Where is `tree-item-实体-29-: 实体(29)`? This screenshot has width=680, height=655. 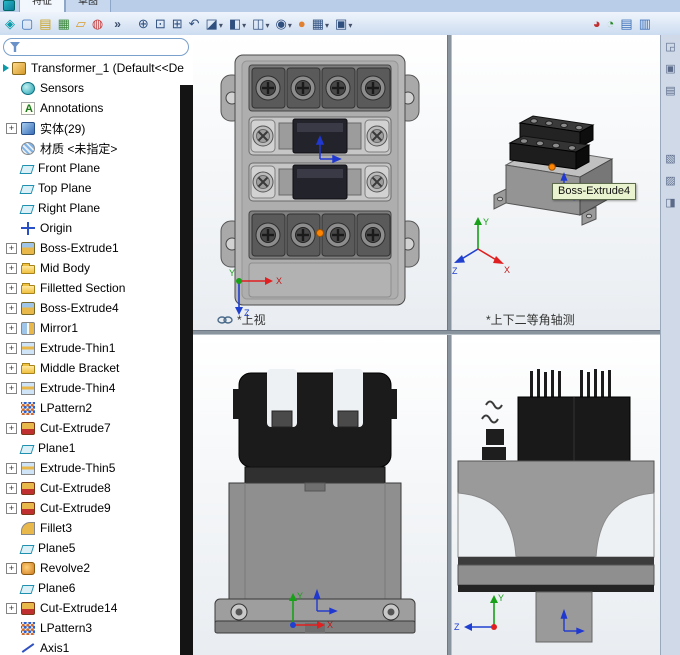
tree-item-实体-29-: 实体(29) is located at coordinates (96, 128).